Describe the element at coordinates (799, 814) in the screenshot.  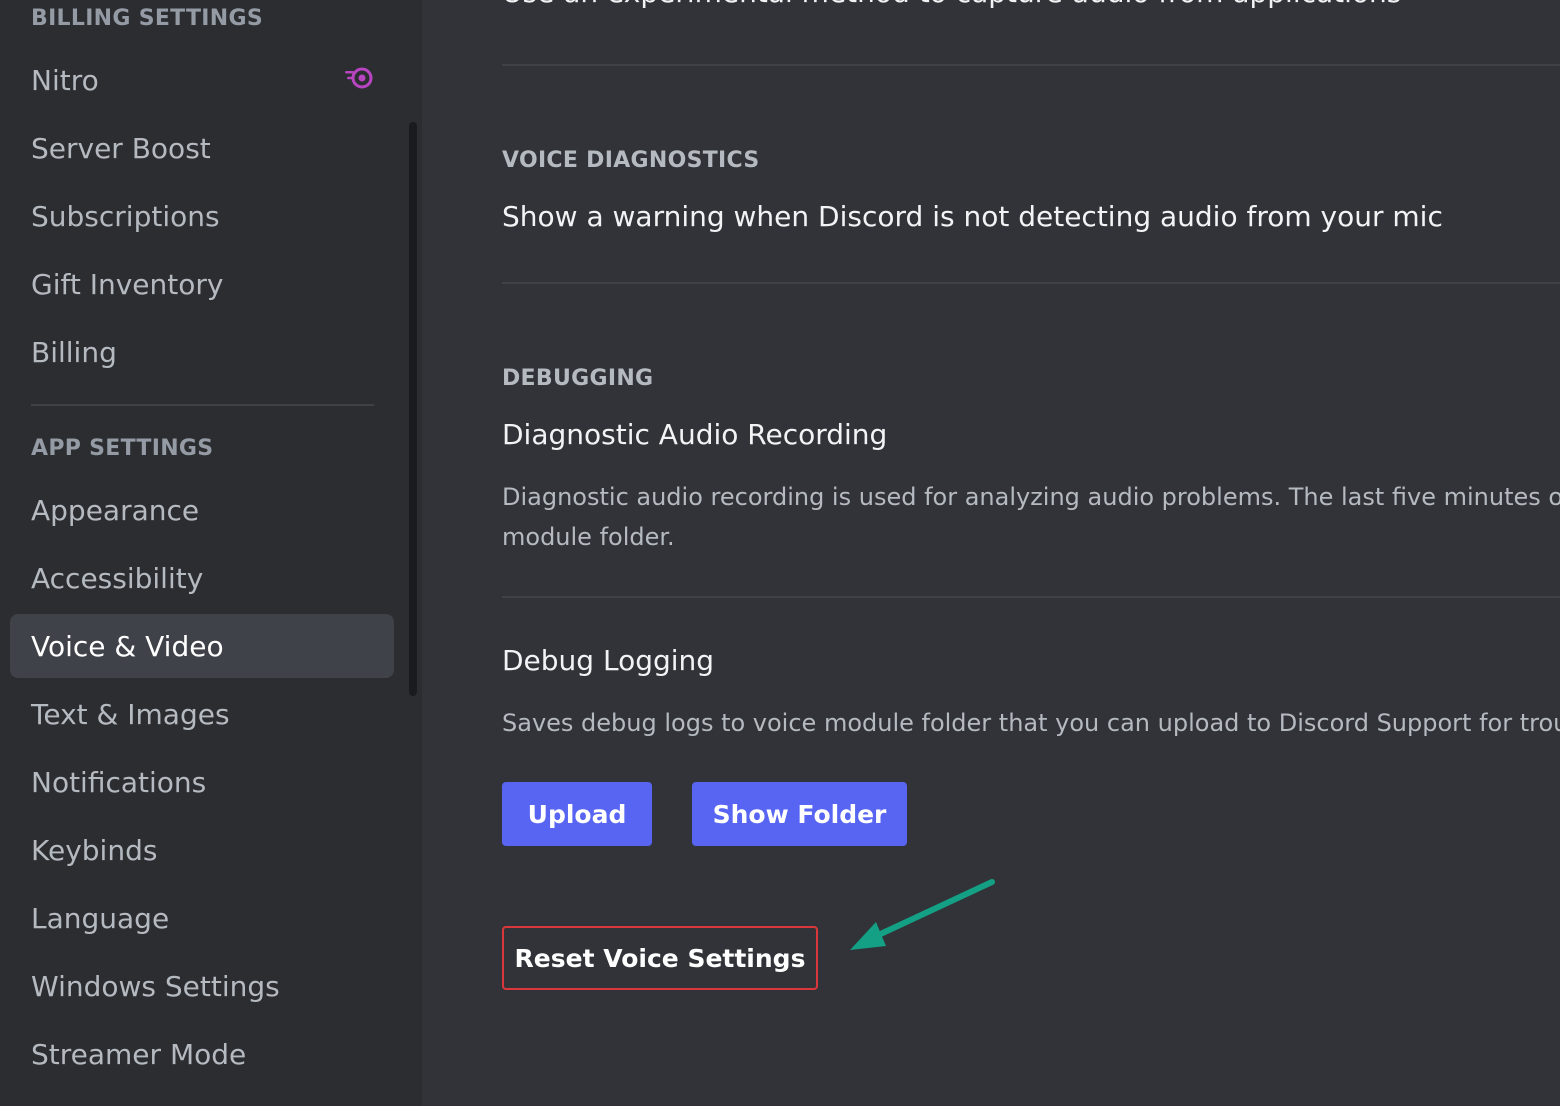
I see `show-folder-button: Show Folder` at that location.